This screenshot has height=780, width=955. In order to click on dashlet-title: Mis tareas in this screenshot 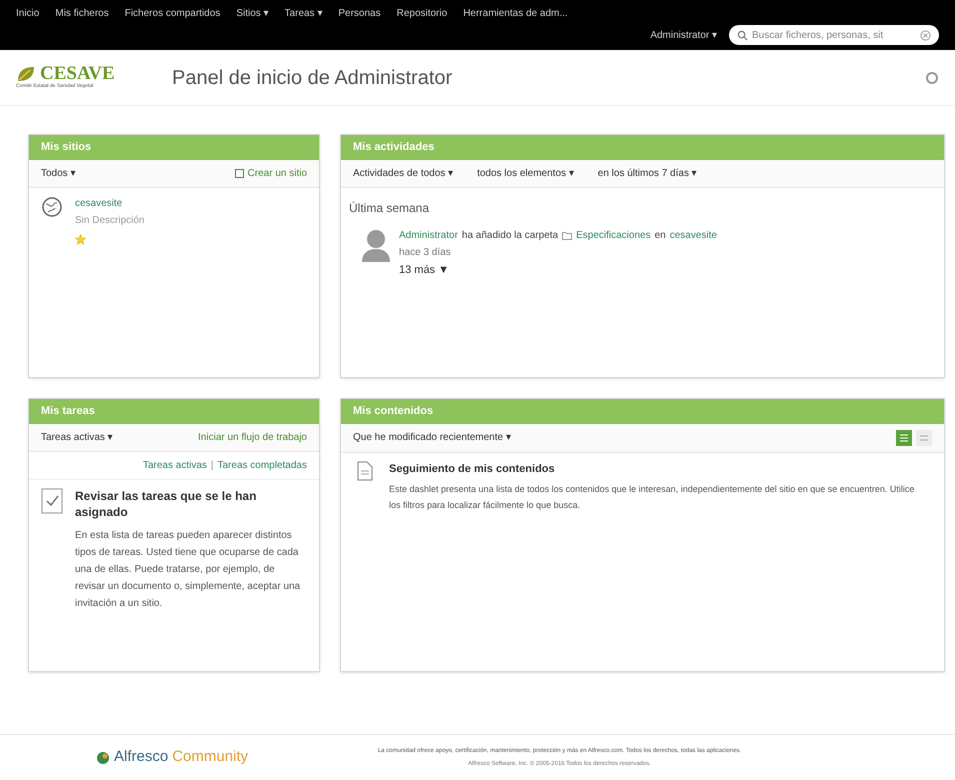, I will do `click(68, 411)`.